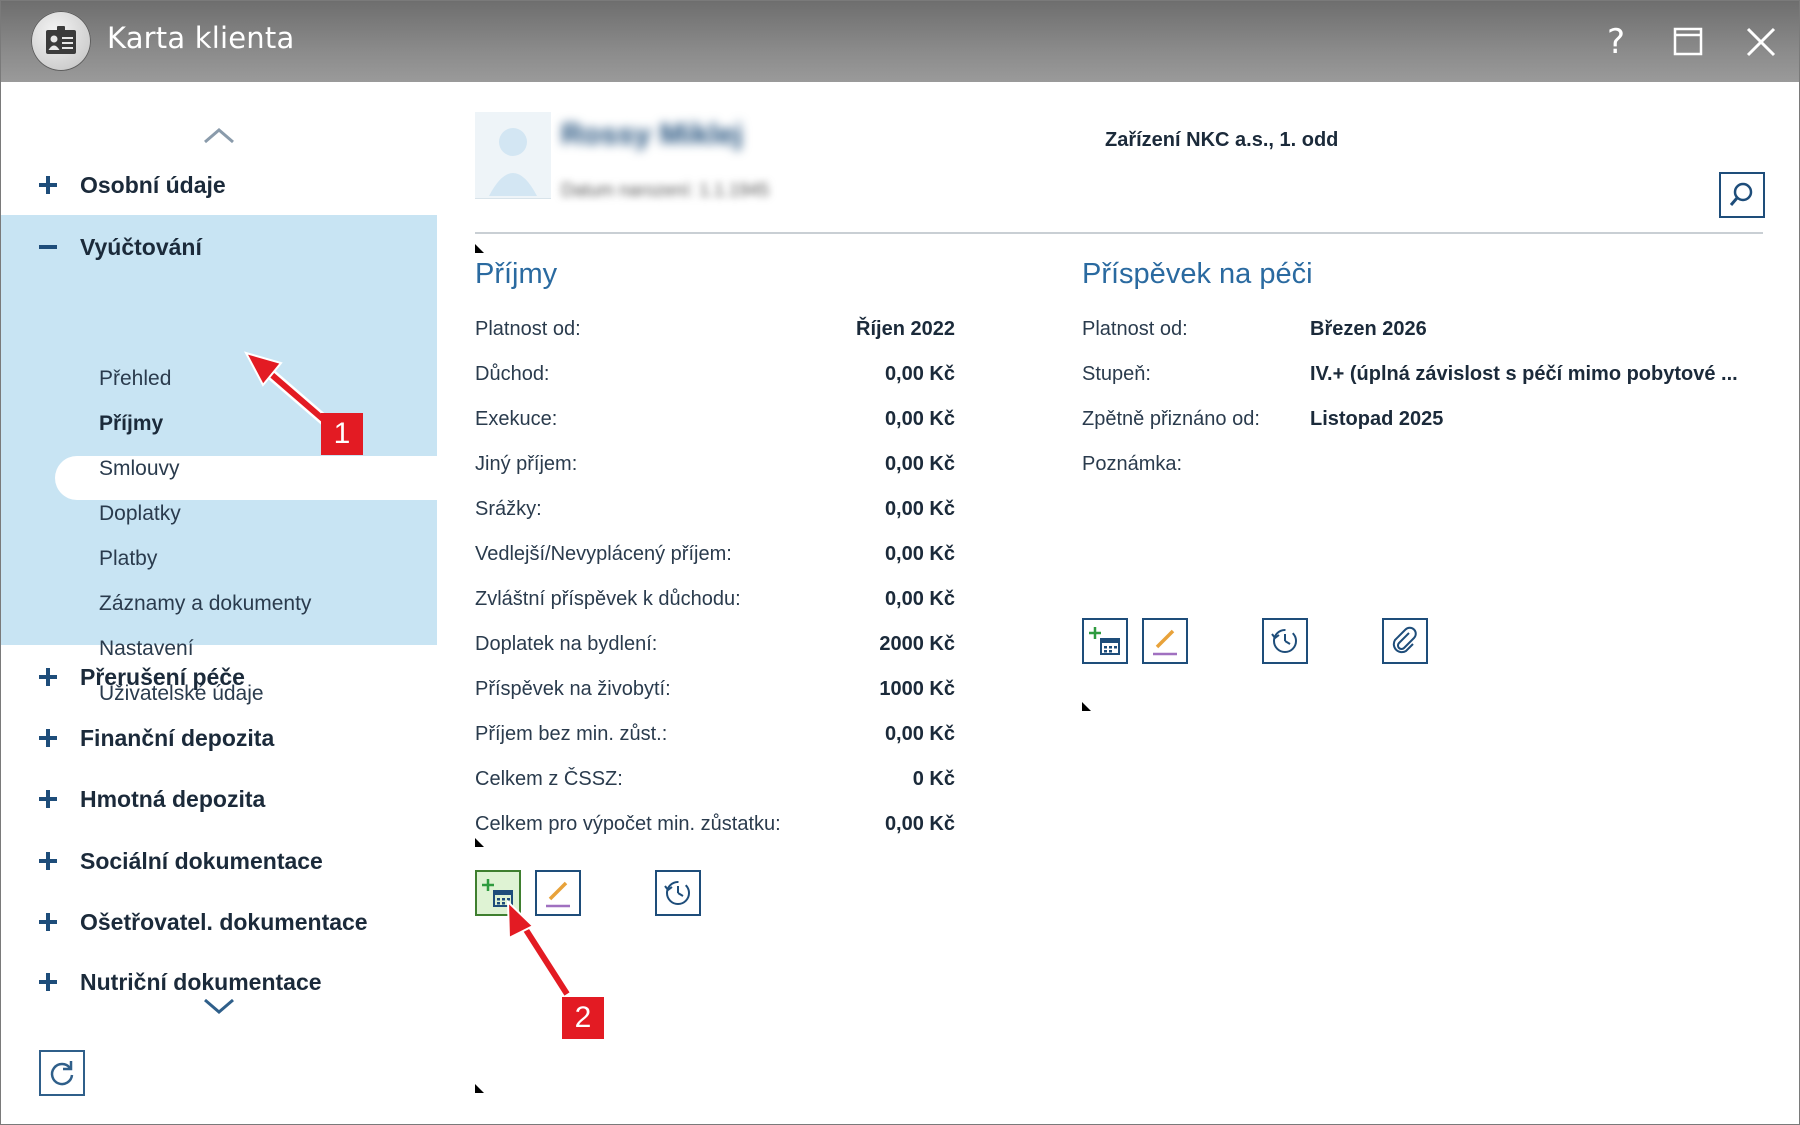 This screenshot has height=1125, width=1800. What do you see at coordinates (665, 190) in the screenshot?
I see `client-subtitle: Datum narození: 1.1.1945` at bounding box center [665, 190].